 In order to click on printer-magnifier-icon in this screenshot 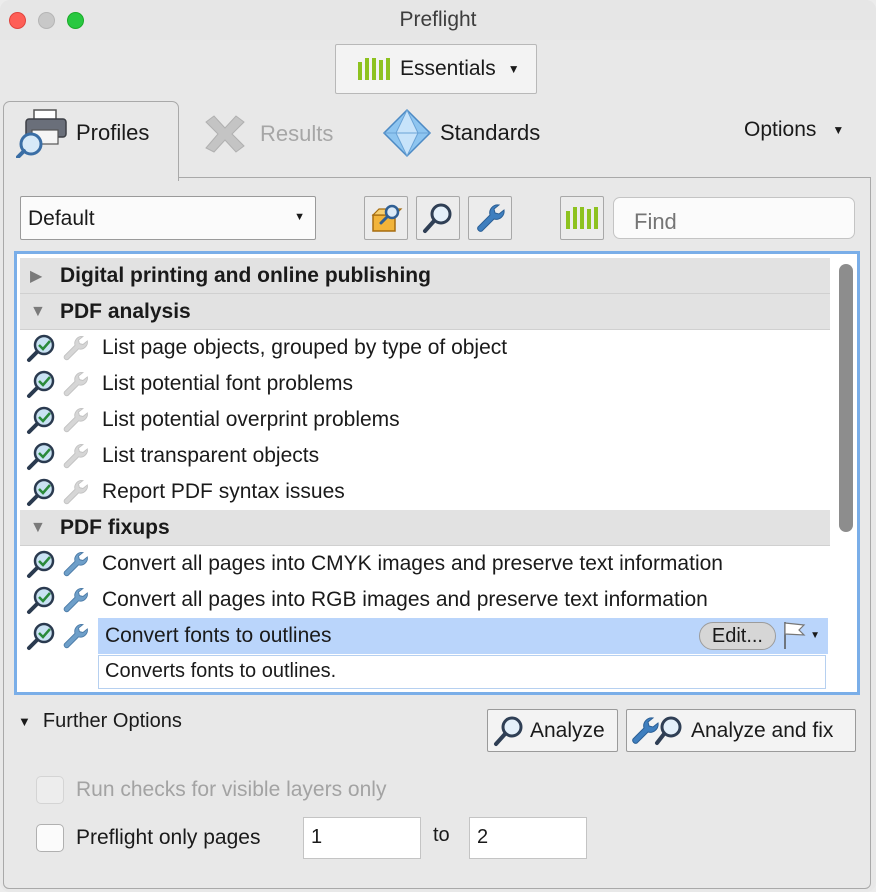, I will do `click(43, 133)`.